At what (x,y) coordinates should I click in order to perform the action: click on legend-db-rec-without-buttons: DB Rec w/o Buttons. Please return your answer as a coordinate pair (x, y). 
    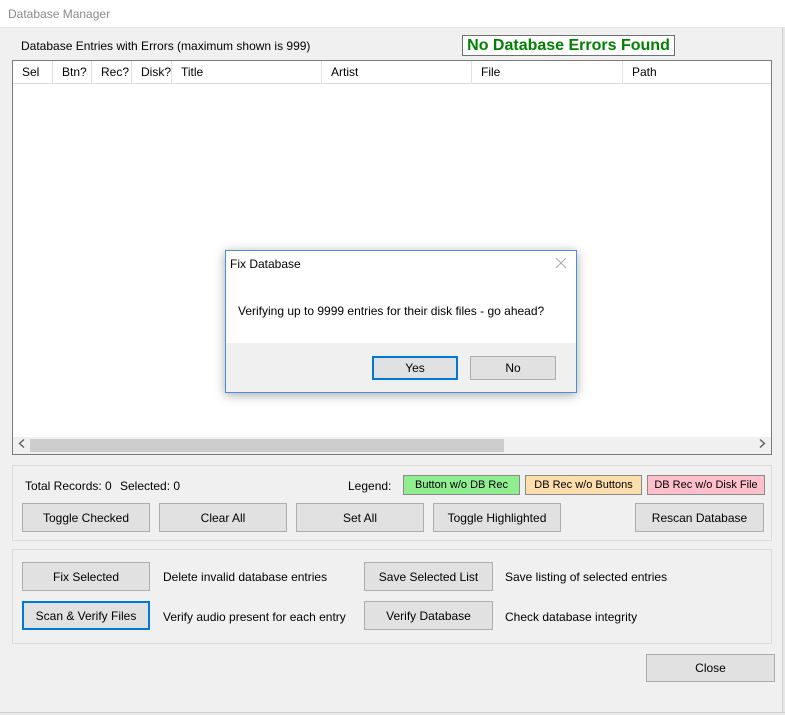
    Looking at the image, I should click on (583, 485).